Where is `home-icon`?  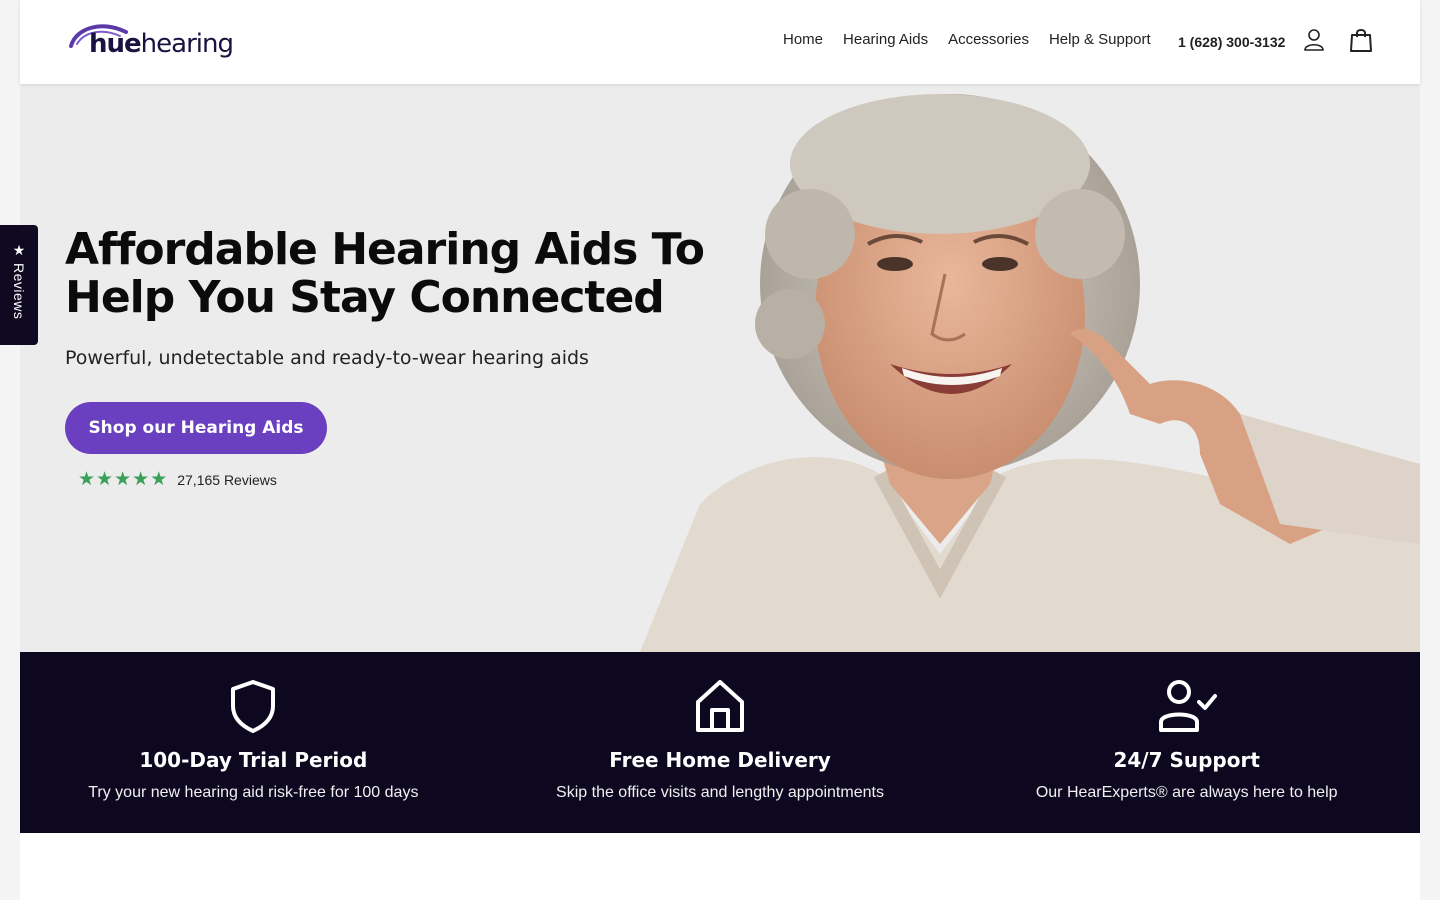 home-icon is located at coordinates (720, 706).